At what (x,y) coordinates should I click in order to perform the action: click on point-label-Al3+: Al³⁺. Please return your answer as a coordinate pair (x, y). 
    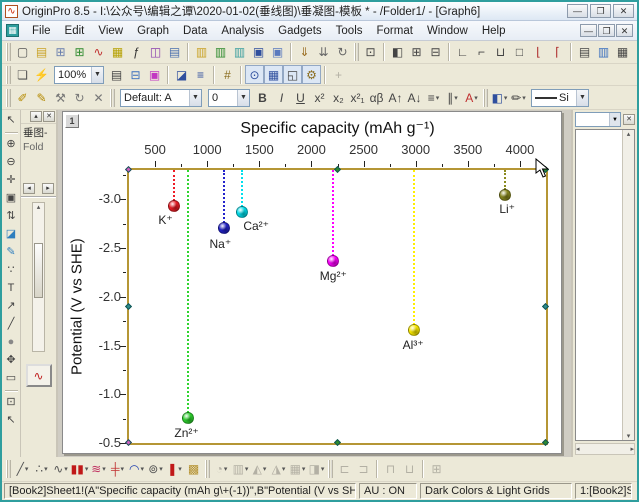
    Looking at the image, I should click on (413, 345).